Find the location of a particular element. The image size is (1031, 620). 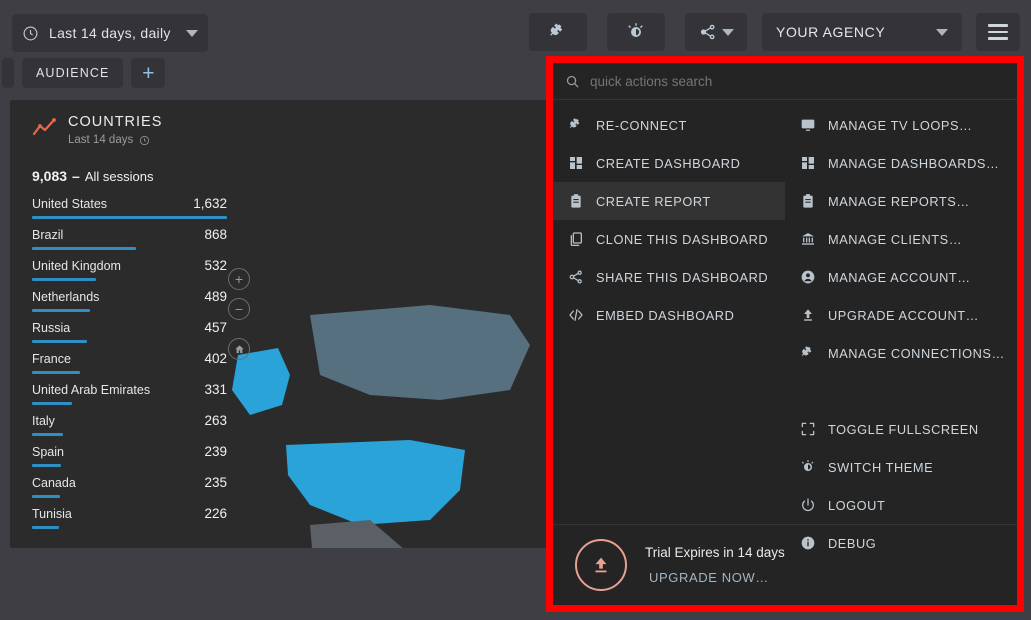

tab-audience-label: AUDIENCE is located at coordinates (73, 73).